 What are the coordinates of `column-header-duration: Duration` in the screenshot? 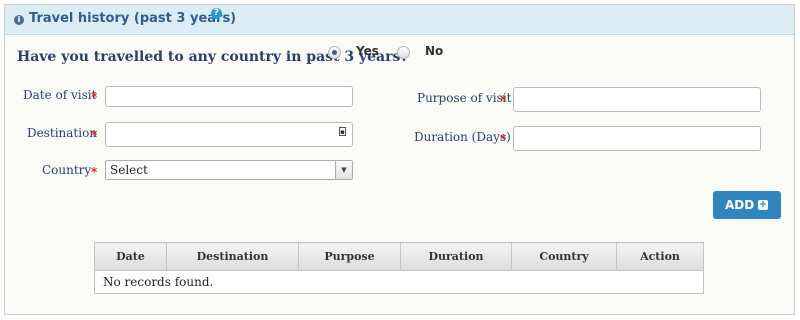 It's located at (456, 256).